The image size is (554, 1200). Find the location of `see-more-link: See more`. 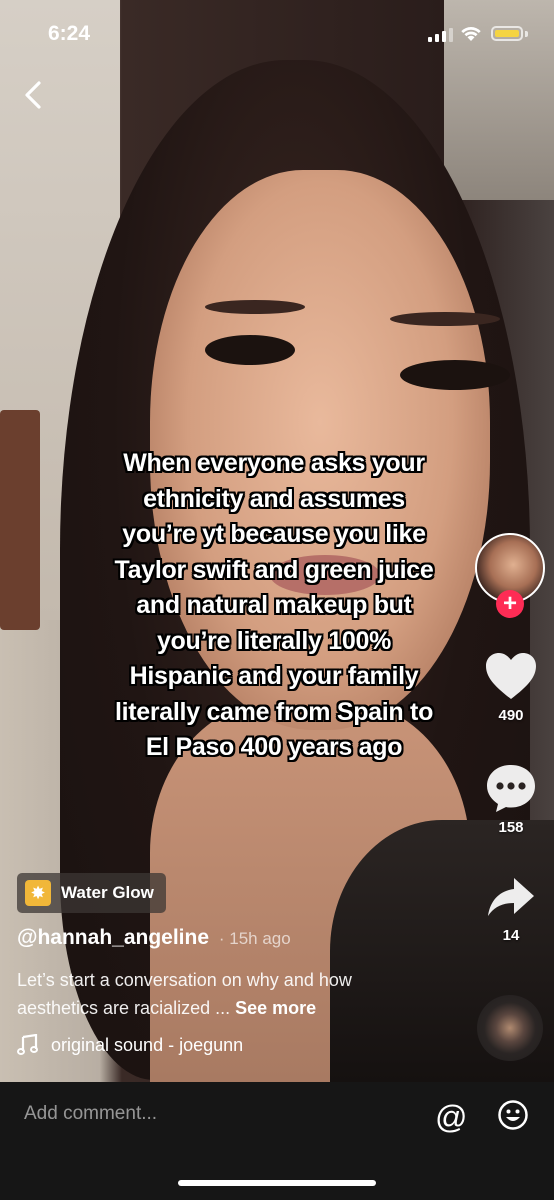

see-more-link: See more is located at coordinates (275, 1008).